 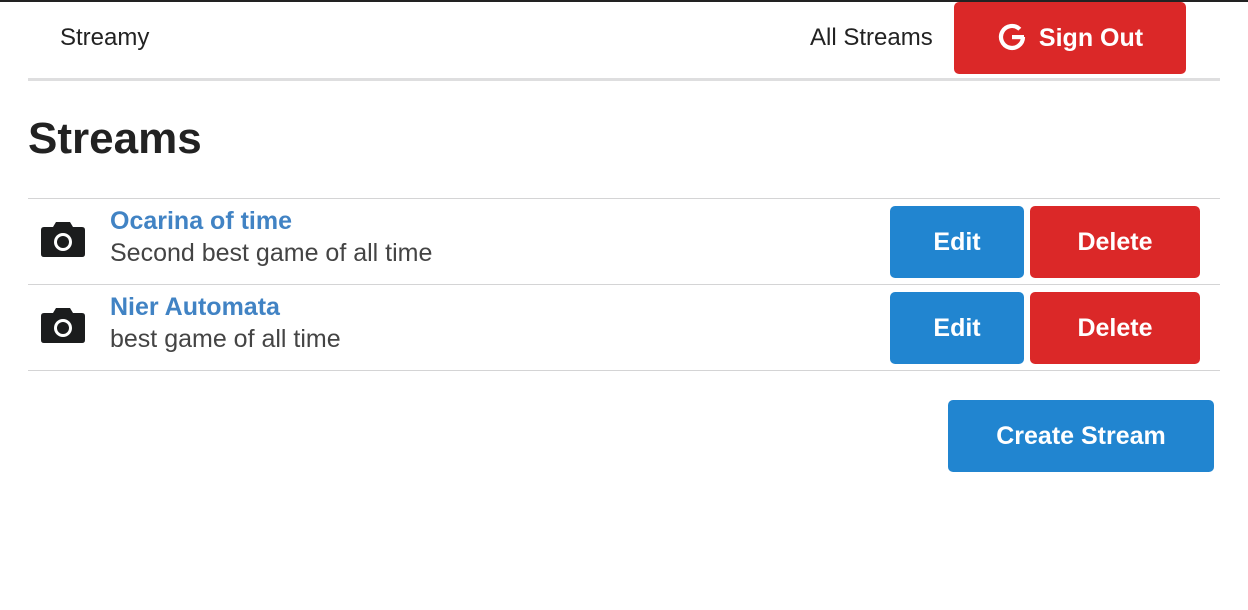 I want to click on page-title: Streams, so click(x=115, y=138).